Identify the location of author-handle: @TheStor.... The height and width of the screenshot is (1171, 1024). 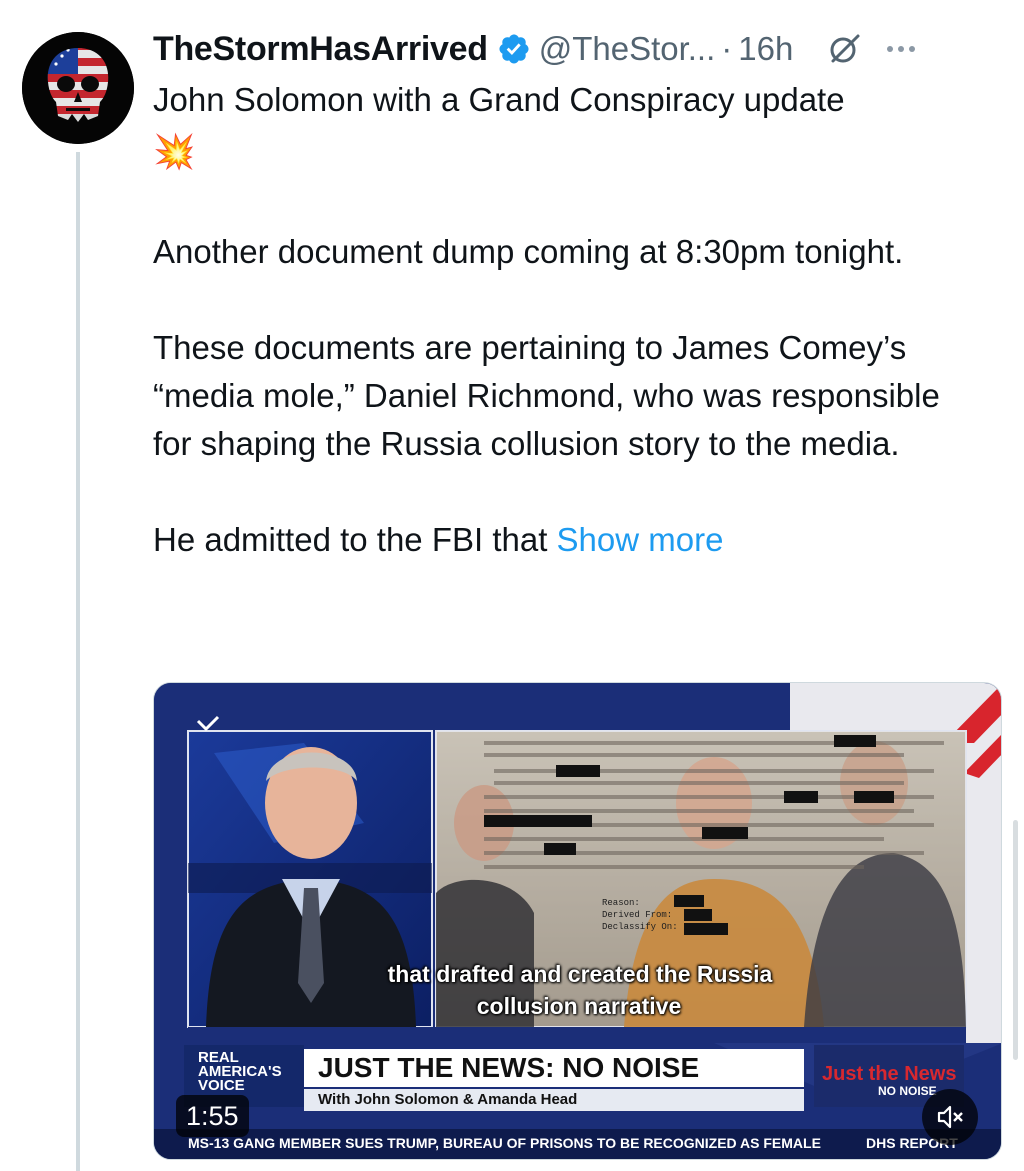
(627, 49).